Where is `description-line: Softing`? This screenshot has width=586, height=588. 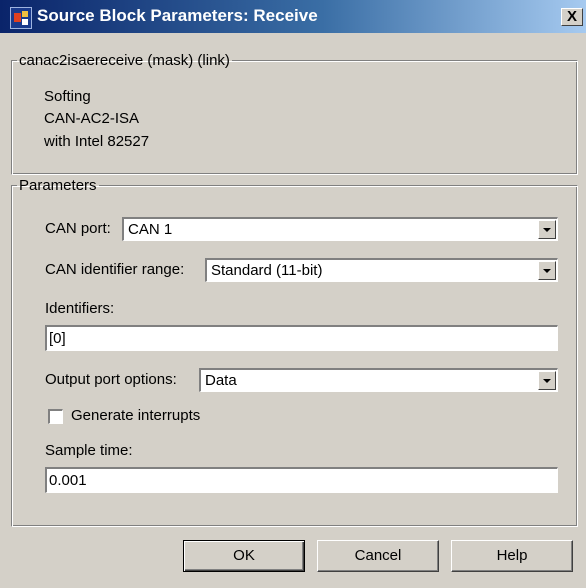 description-line: Softing is located at coordinates (67, 96).